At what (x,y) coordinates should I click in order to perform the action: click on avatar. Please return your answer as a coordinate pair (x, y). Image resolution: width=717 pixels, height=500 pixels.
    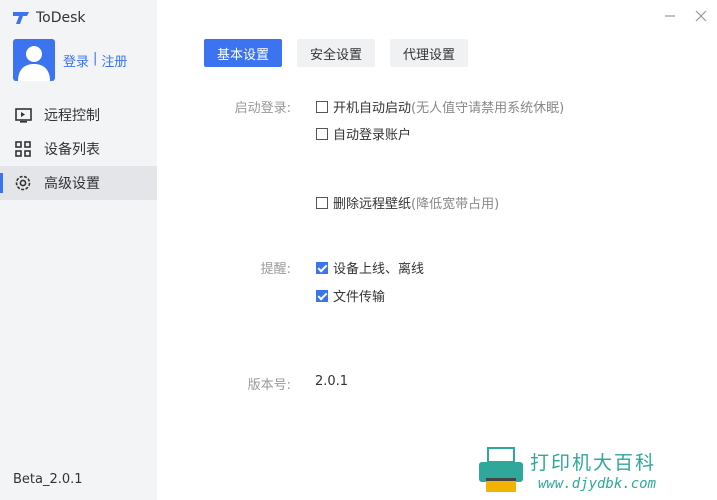
    Looking at the image, I should click on (34, 60).